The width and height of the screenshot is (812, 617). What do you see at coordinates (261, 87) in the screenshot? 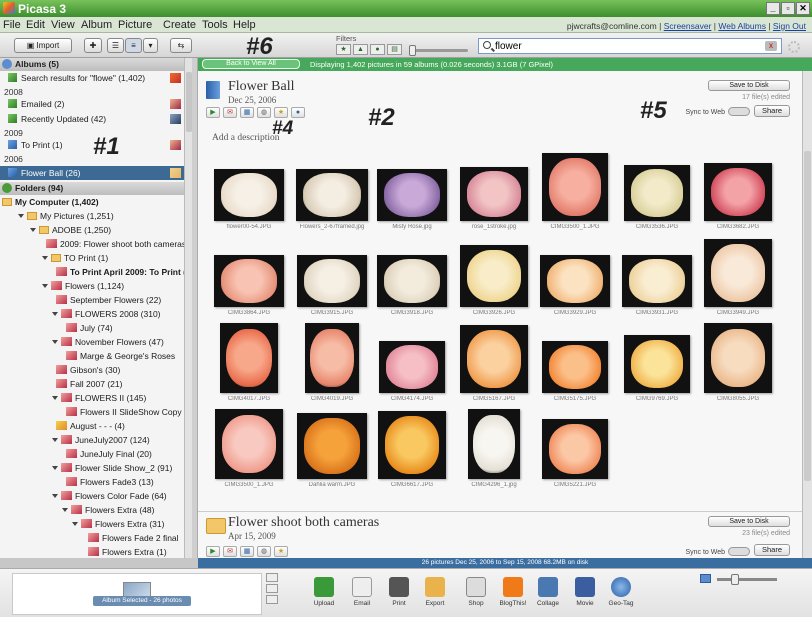
I see `album-title: Flower Ball` at bounding box center [261, 87].